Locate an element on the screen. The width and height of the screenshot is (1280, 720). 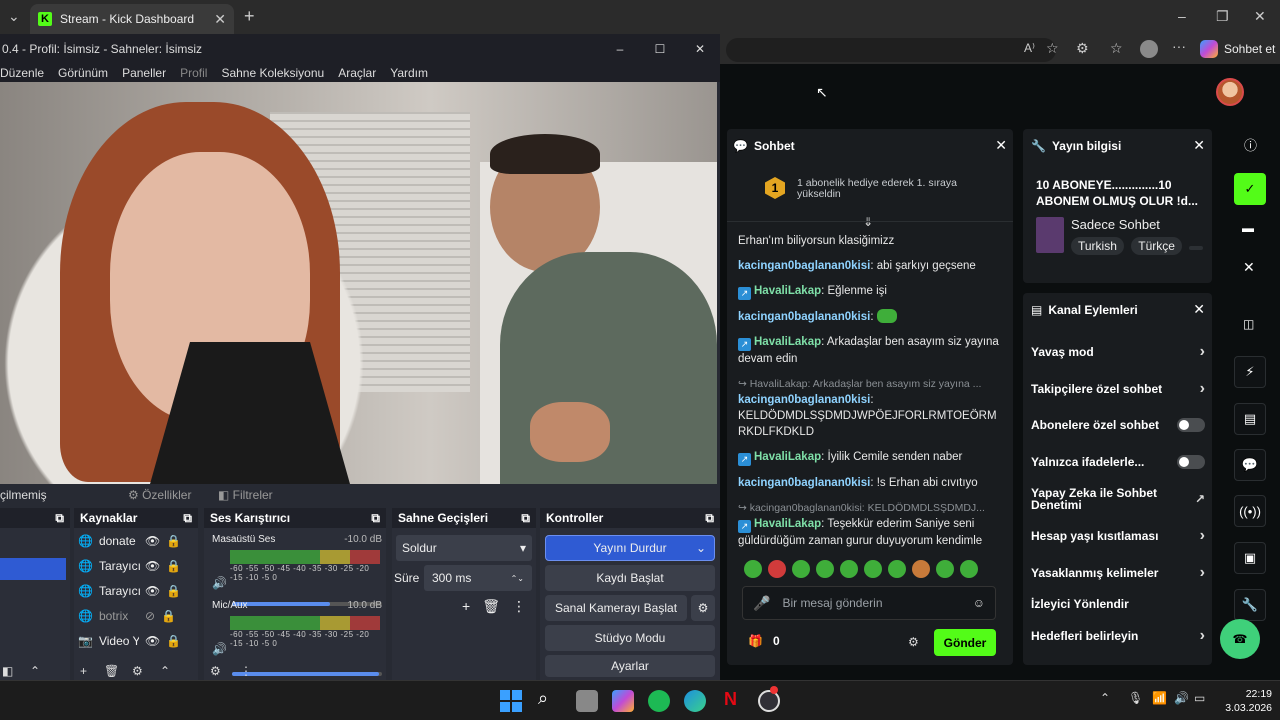
task-view-icon is located at coordinates (587, 701).